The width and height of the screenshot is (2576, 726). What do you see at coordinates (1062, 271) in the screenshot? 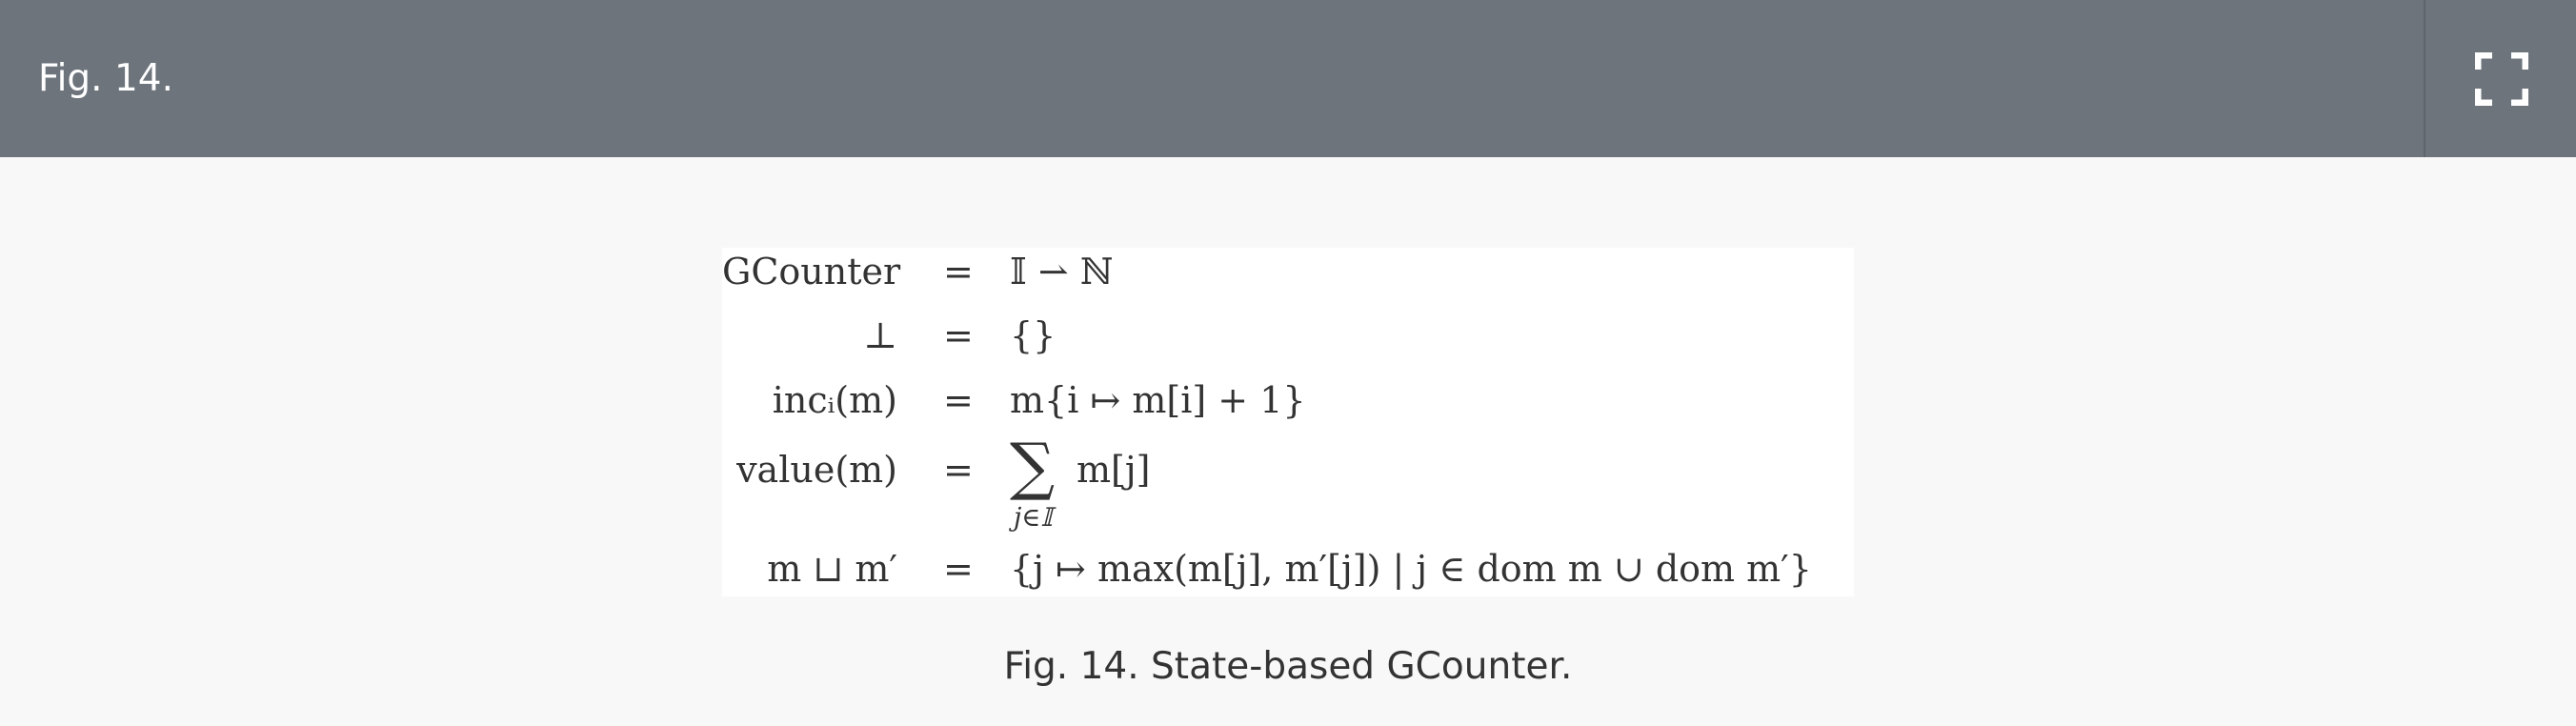
I see `formula-rhs: 𝕀 ⇀ ℕ` at bounding box center [1062, 271].